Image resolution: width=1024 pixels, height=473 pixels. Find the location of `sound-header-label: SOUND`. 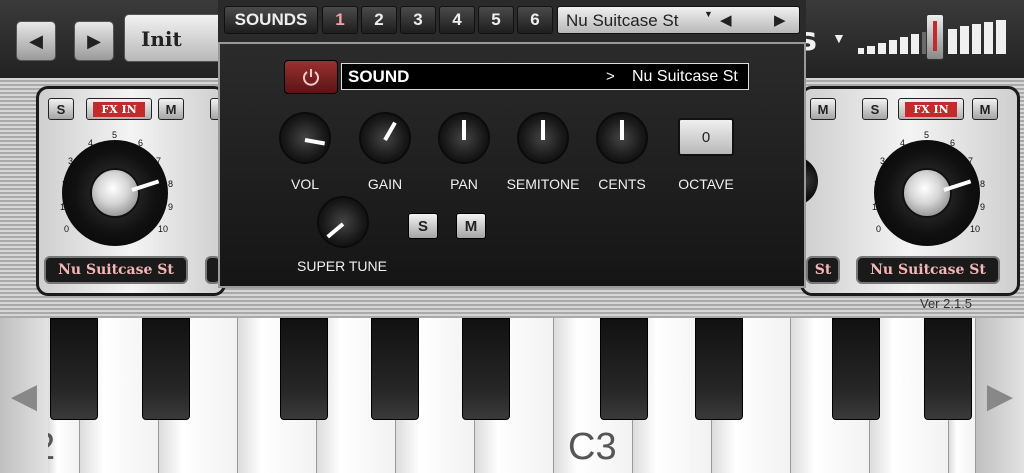

sound-header-label: SOUND is located at coordinates (379, 76).